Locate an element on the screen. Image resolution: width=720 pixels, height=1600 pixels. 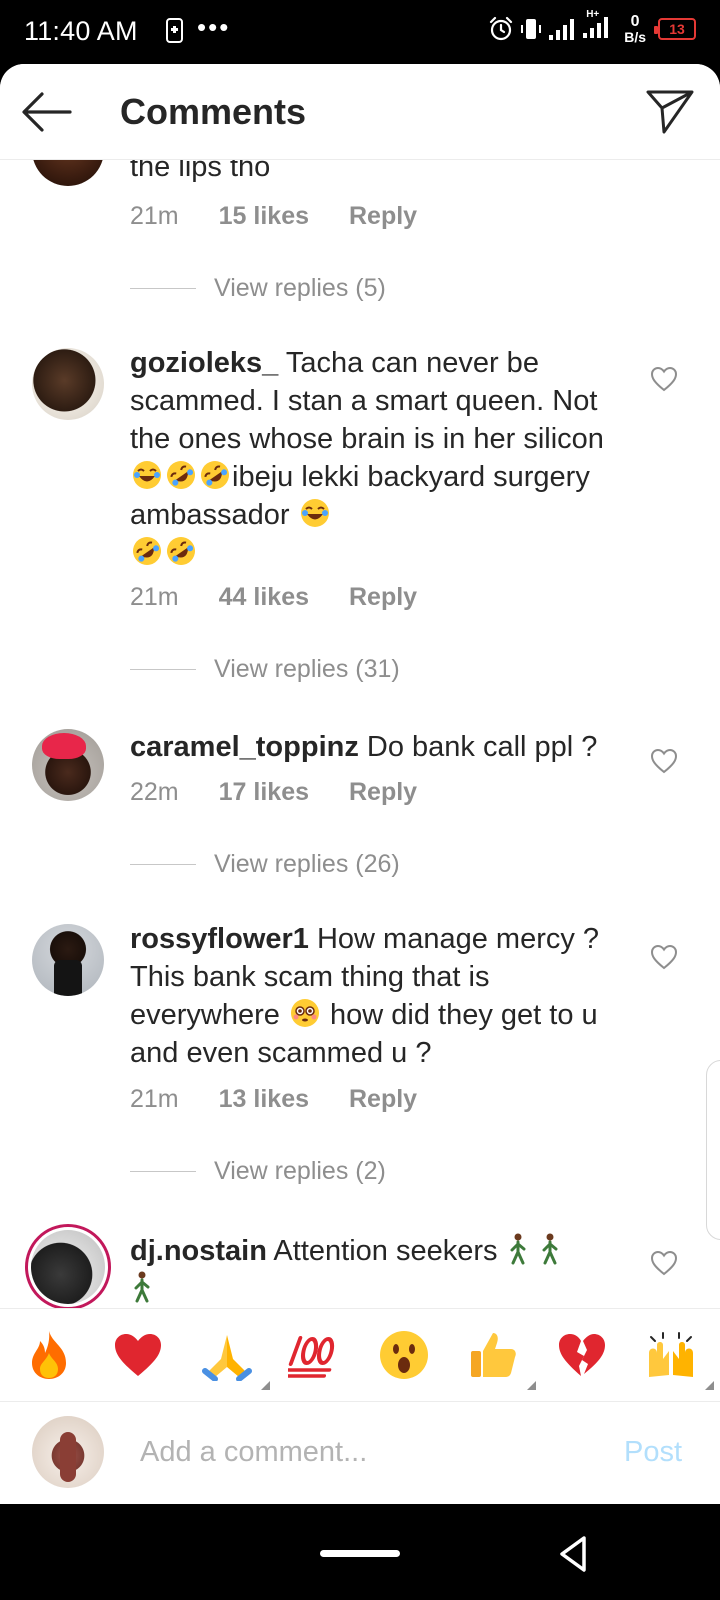
emoji-broken-heart-button is located at coordinates (582, 1355).